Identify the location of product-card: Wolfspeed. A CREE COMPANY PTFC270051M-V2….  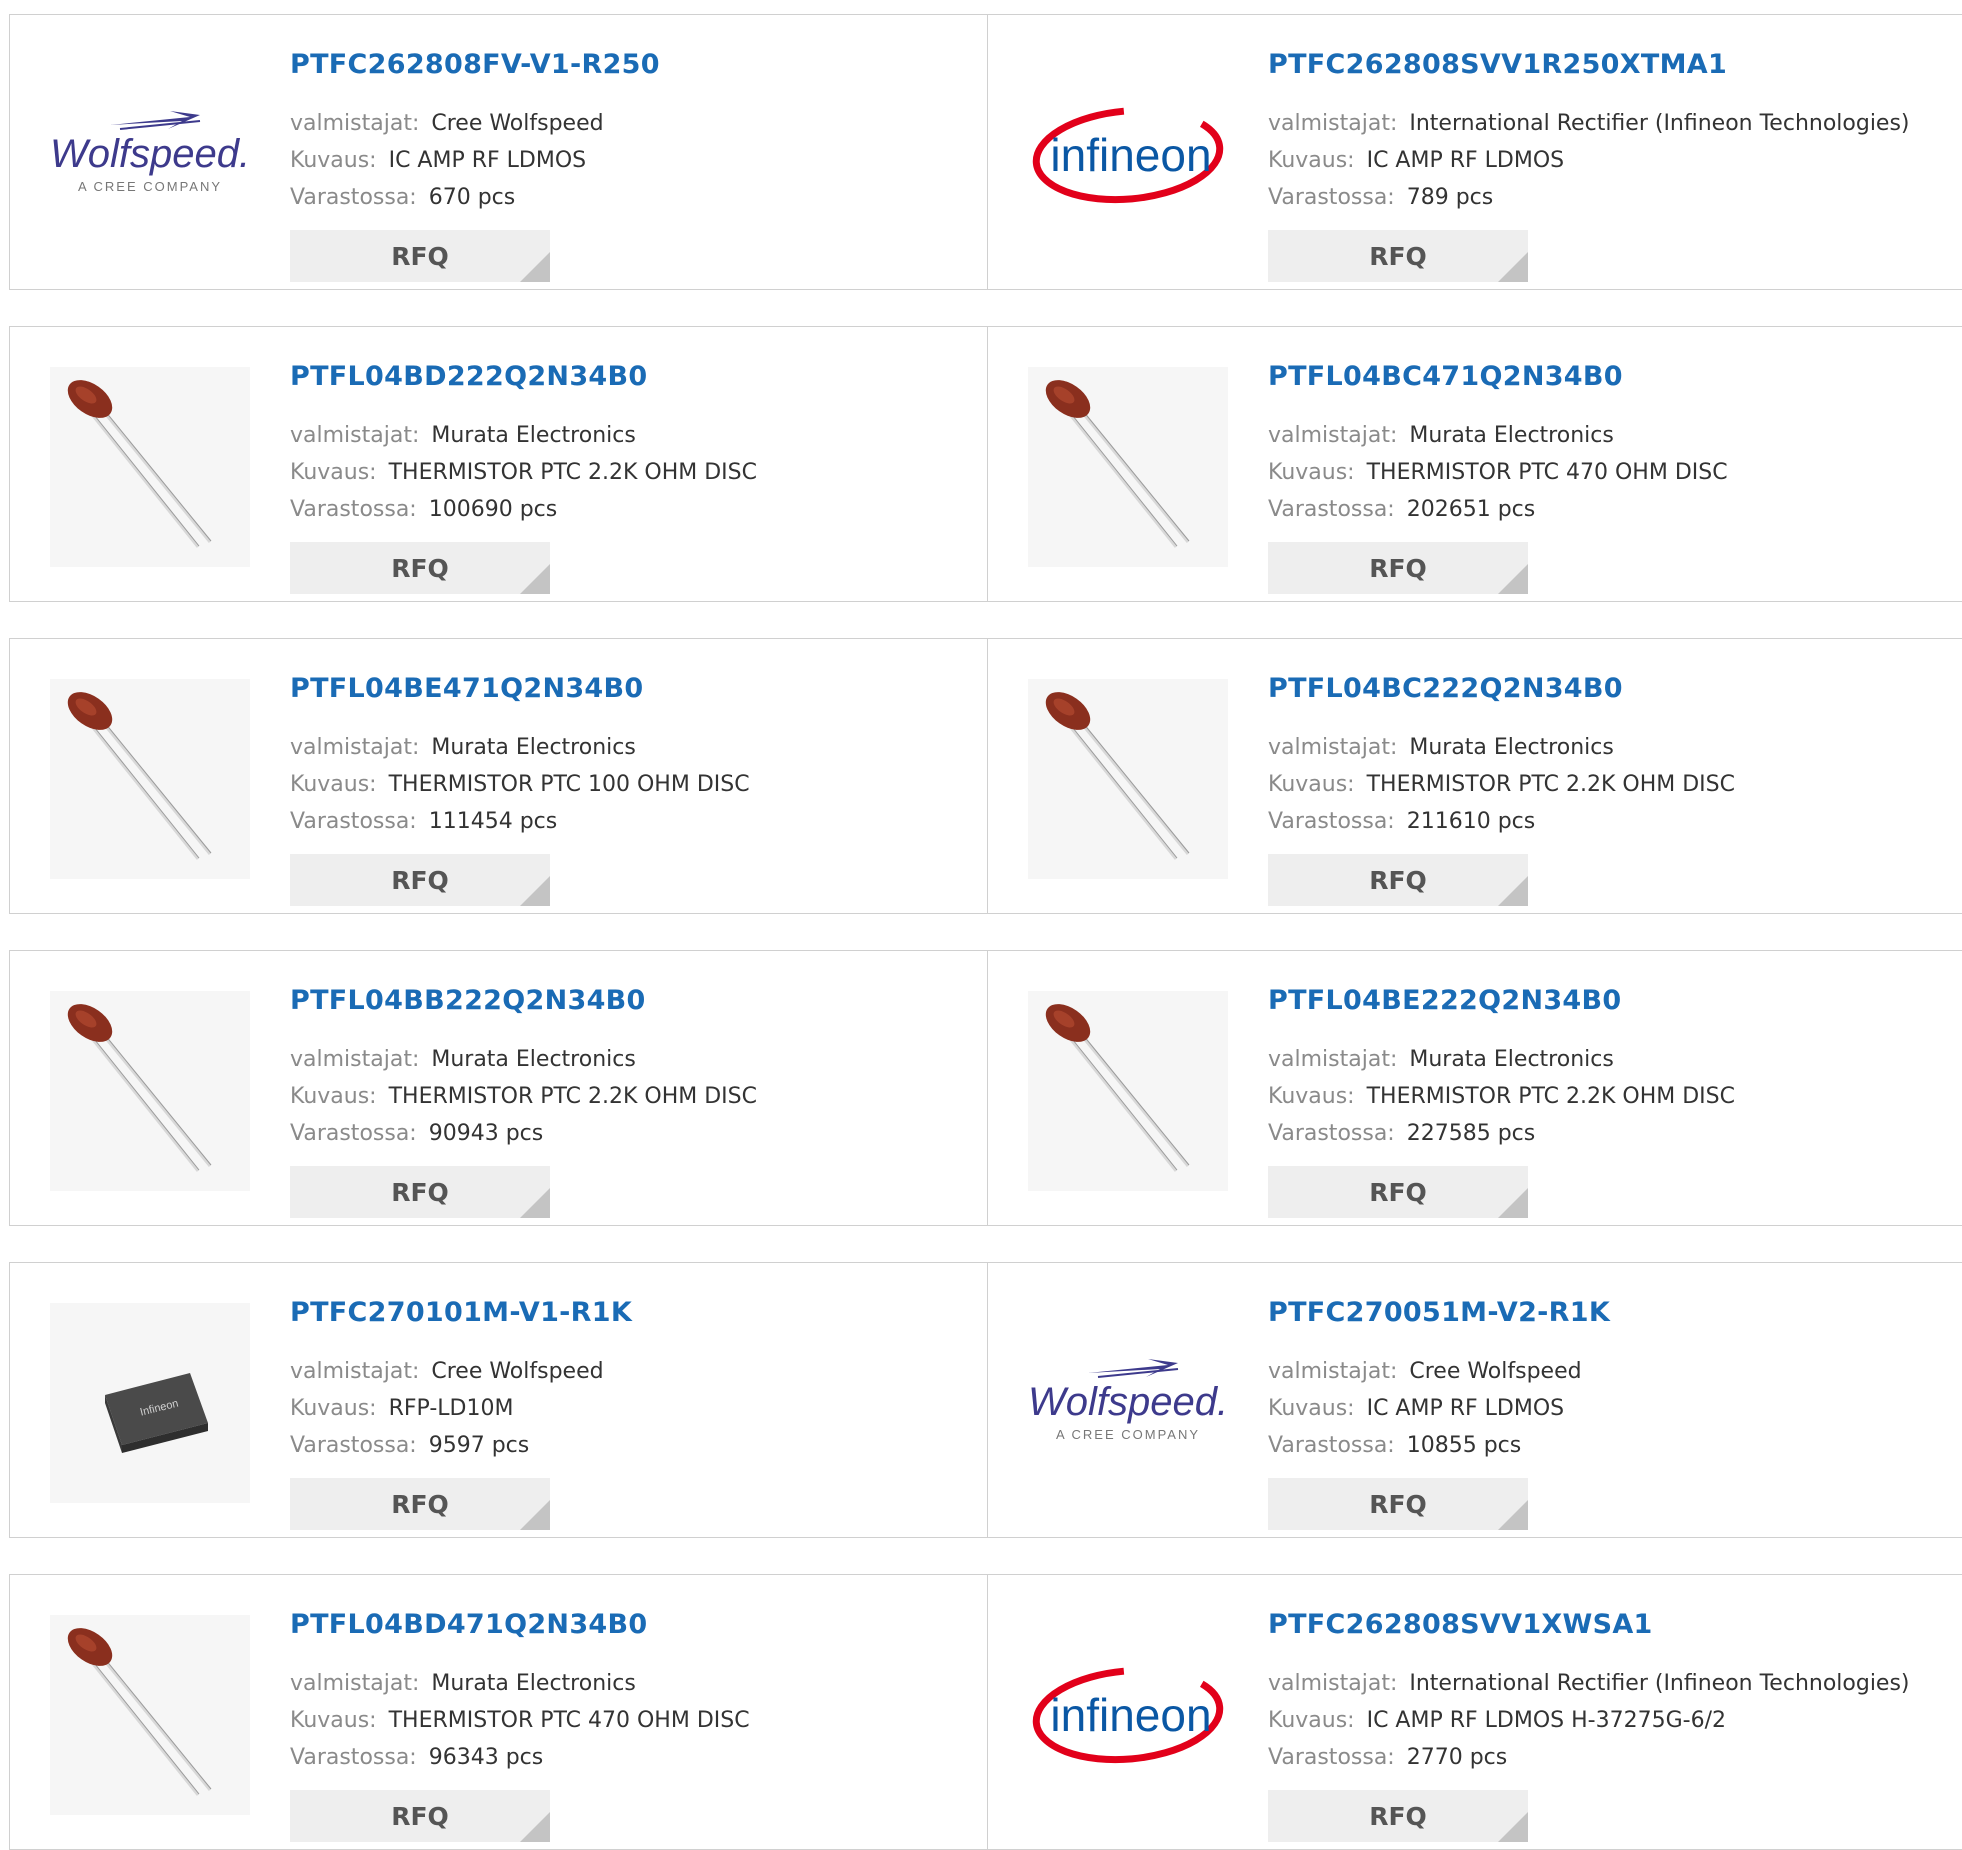
(1475, 1400).